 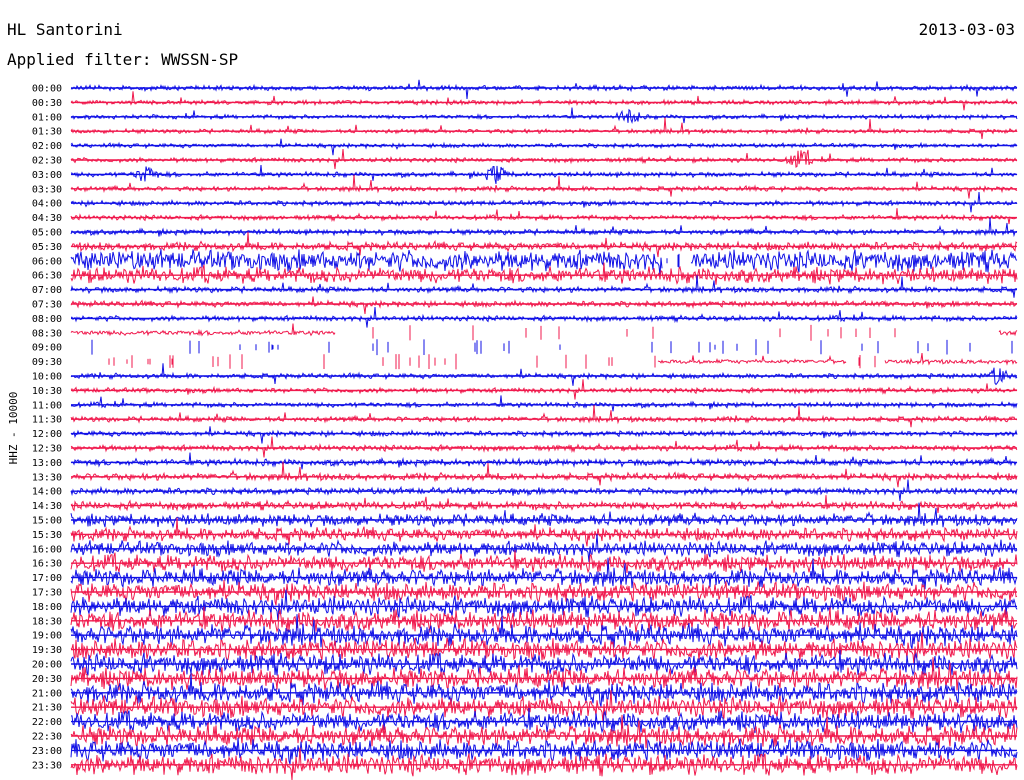 I want to click on row-time-label: 12:30, so click(x=47, y=449).